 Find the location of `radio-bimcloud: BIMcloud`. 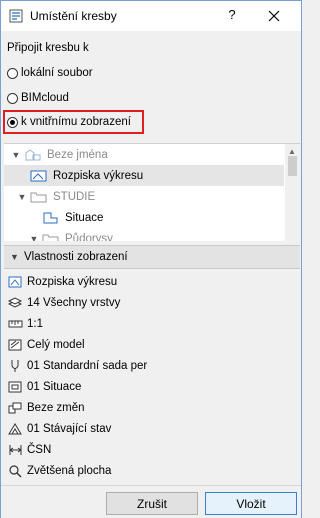

radio-bimcloud: BIMcloud is located at coordinates (38, 98).